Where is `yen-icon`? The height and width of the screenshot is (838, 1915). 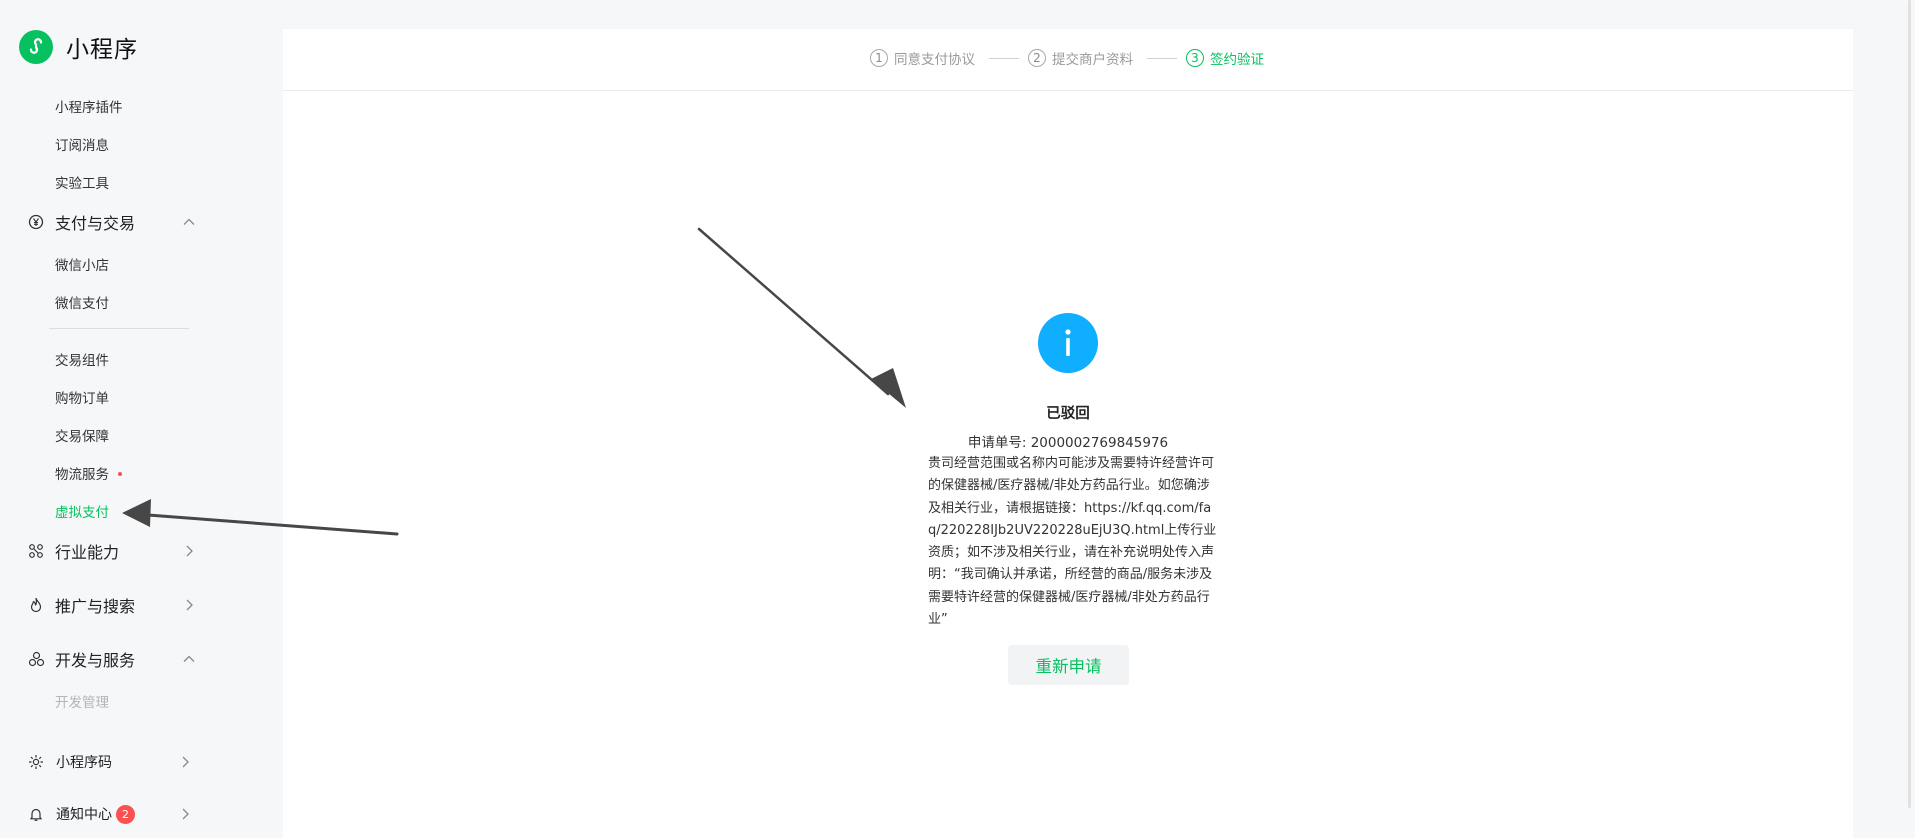
yen-icon is located at coordinates (36, 222).